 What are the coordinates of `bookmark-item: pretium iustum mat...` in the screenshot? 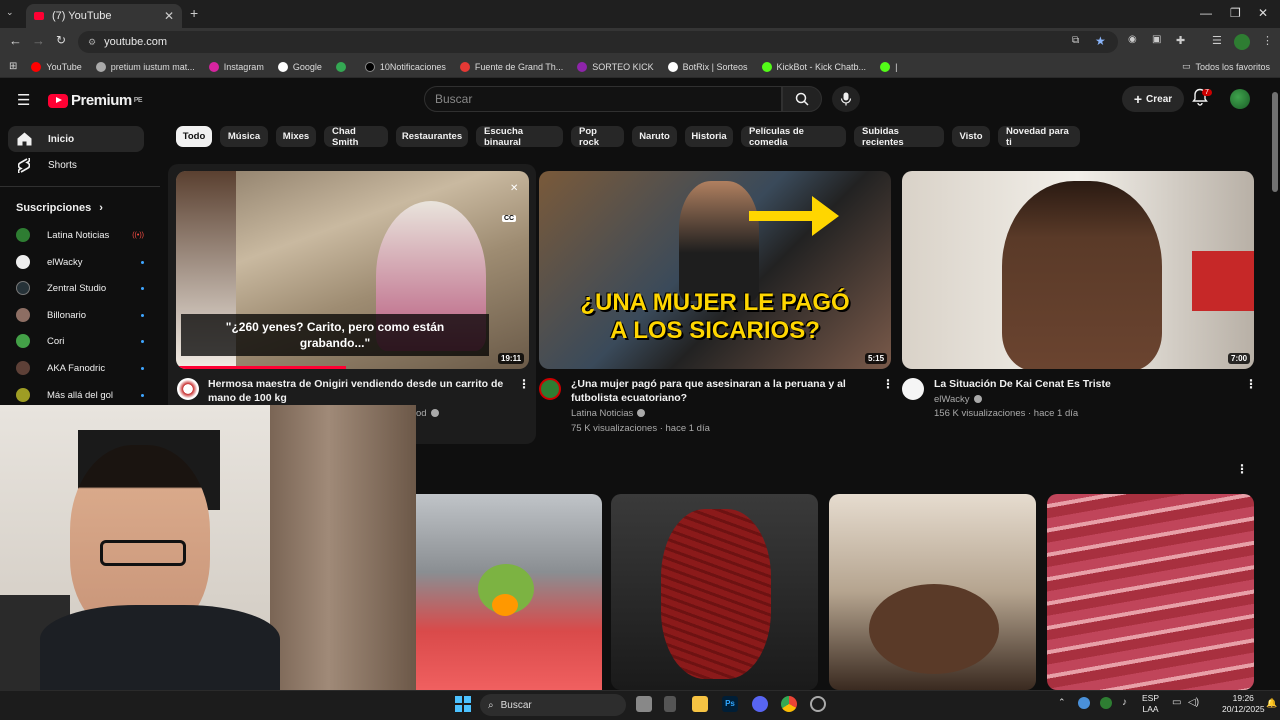 It's located at (145, 66).